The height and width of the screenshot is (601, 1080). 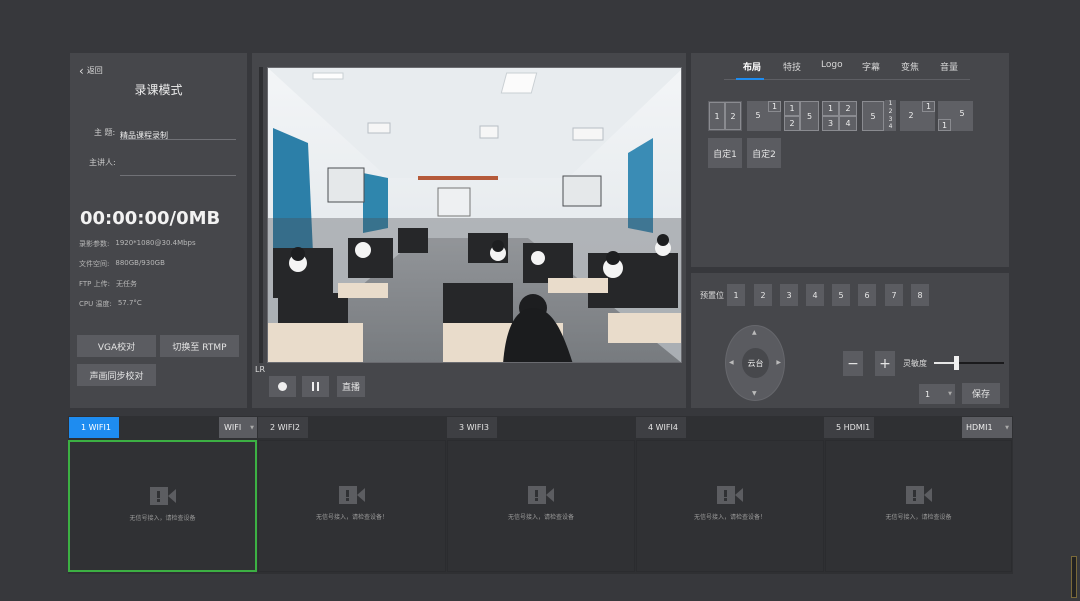 I want to click on preset-6-button: 6, so click(x=867, y=295).